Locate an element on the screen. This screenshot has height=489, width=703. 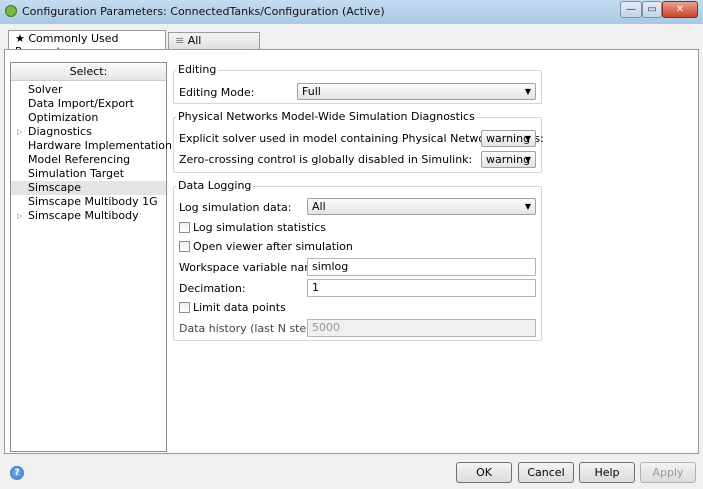
minimize-button: — is located at coordinates (631, 9).